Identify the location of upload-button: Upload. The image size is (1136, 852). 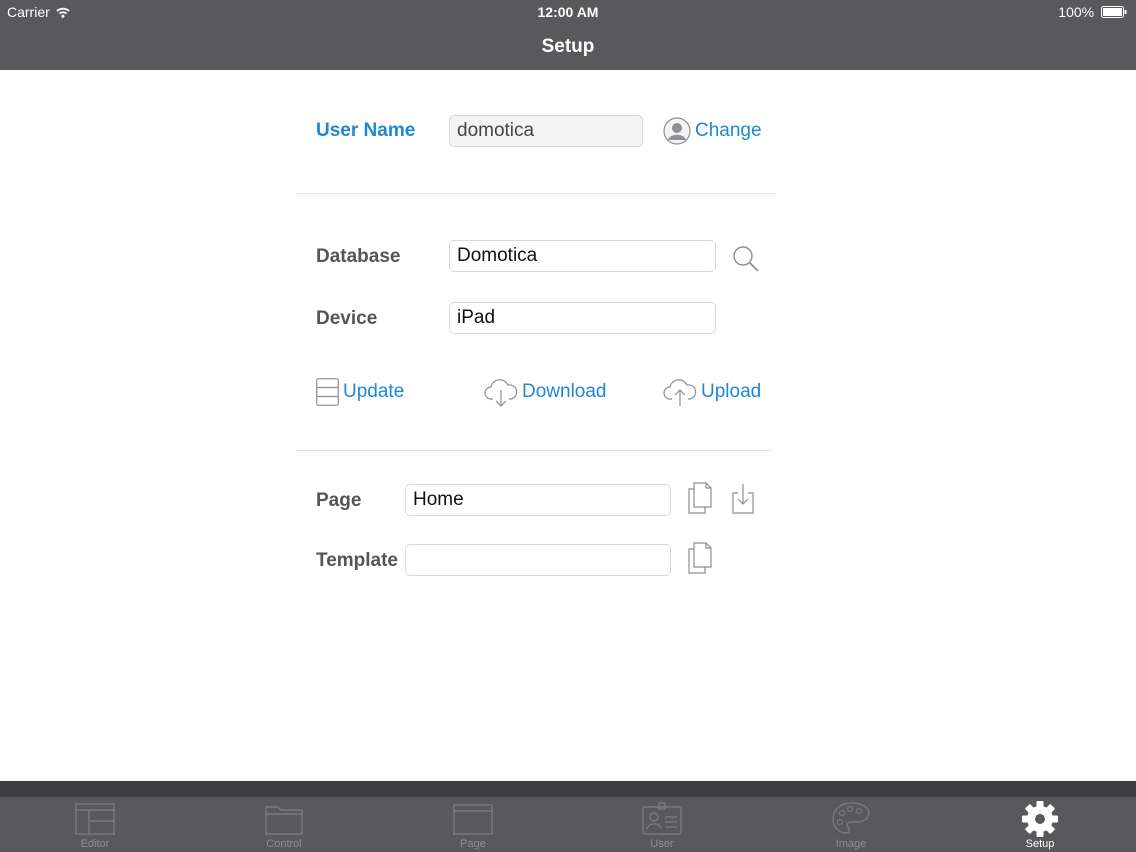
(712, 392).